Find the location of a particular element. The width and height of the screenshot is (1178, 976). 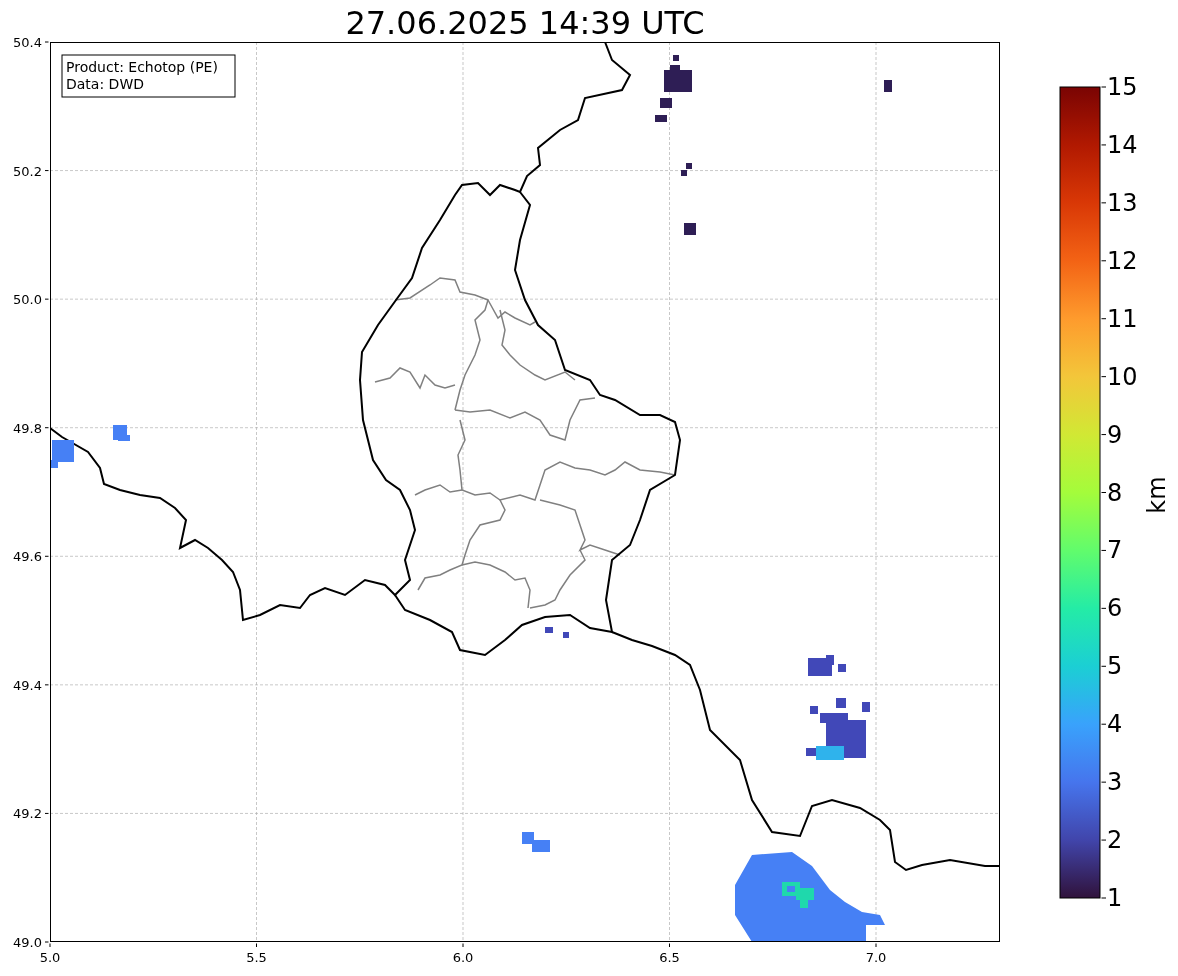

colorbar-tick-label: 15 is located at coordinates (1122, 87).